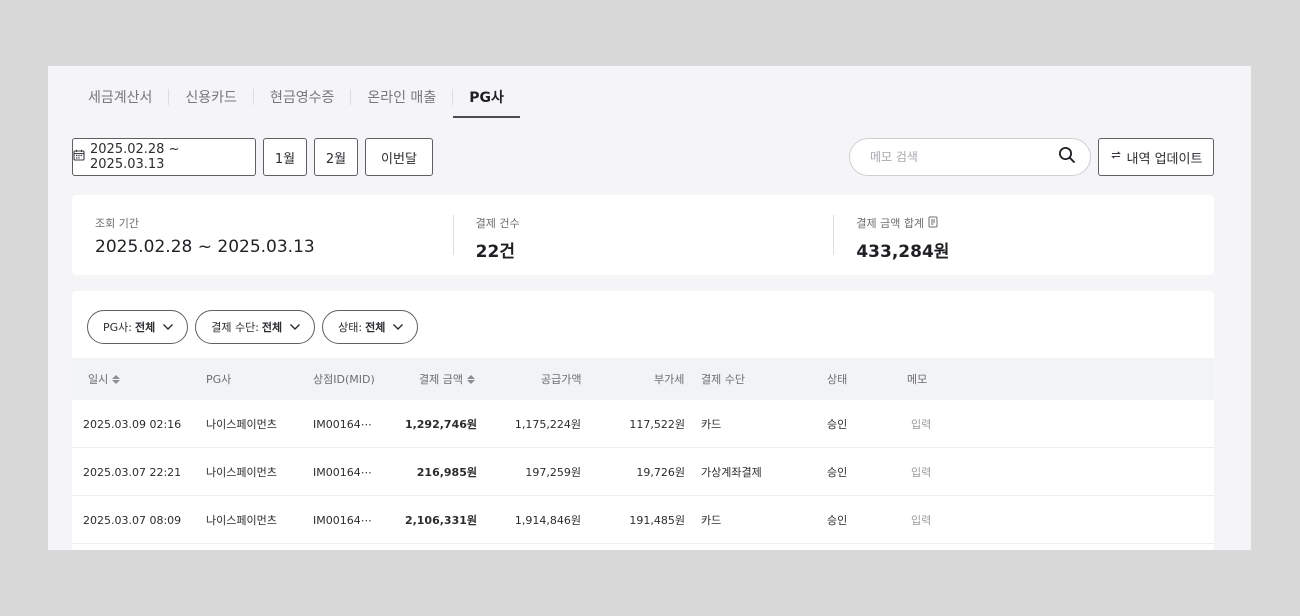 This screenshot has width=1300, height=616. I want to click on summary-count: 결제 건수 22건, so click(643, 238).